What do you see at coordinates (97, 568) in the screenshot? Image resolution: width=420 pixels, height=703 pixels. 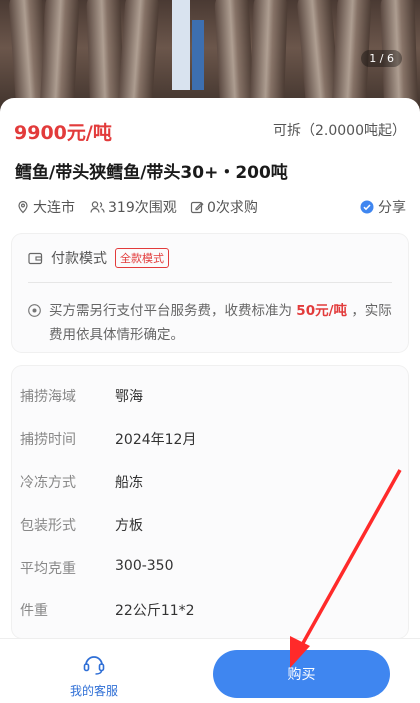 I see `spec-row: 平均克重 300-350` at bounding box center [97, 568].